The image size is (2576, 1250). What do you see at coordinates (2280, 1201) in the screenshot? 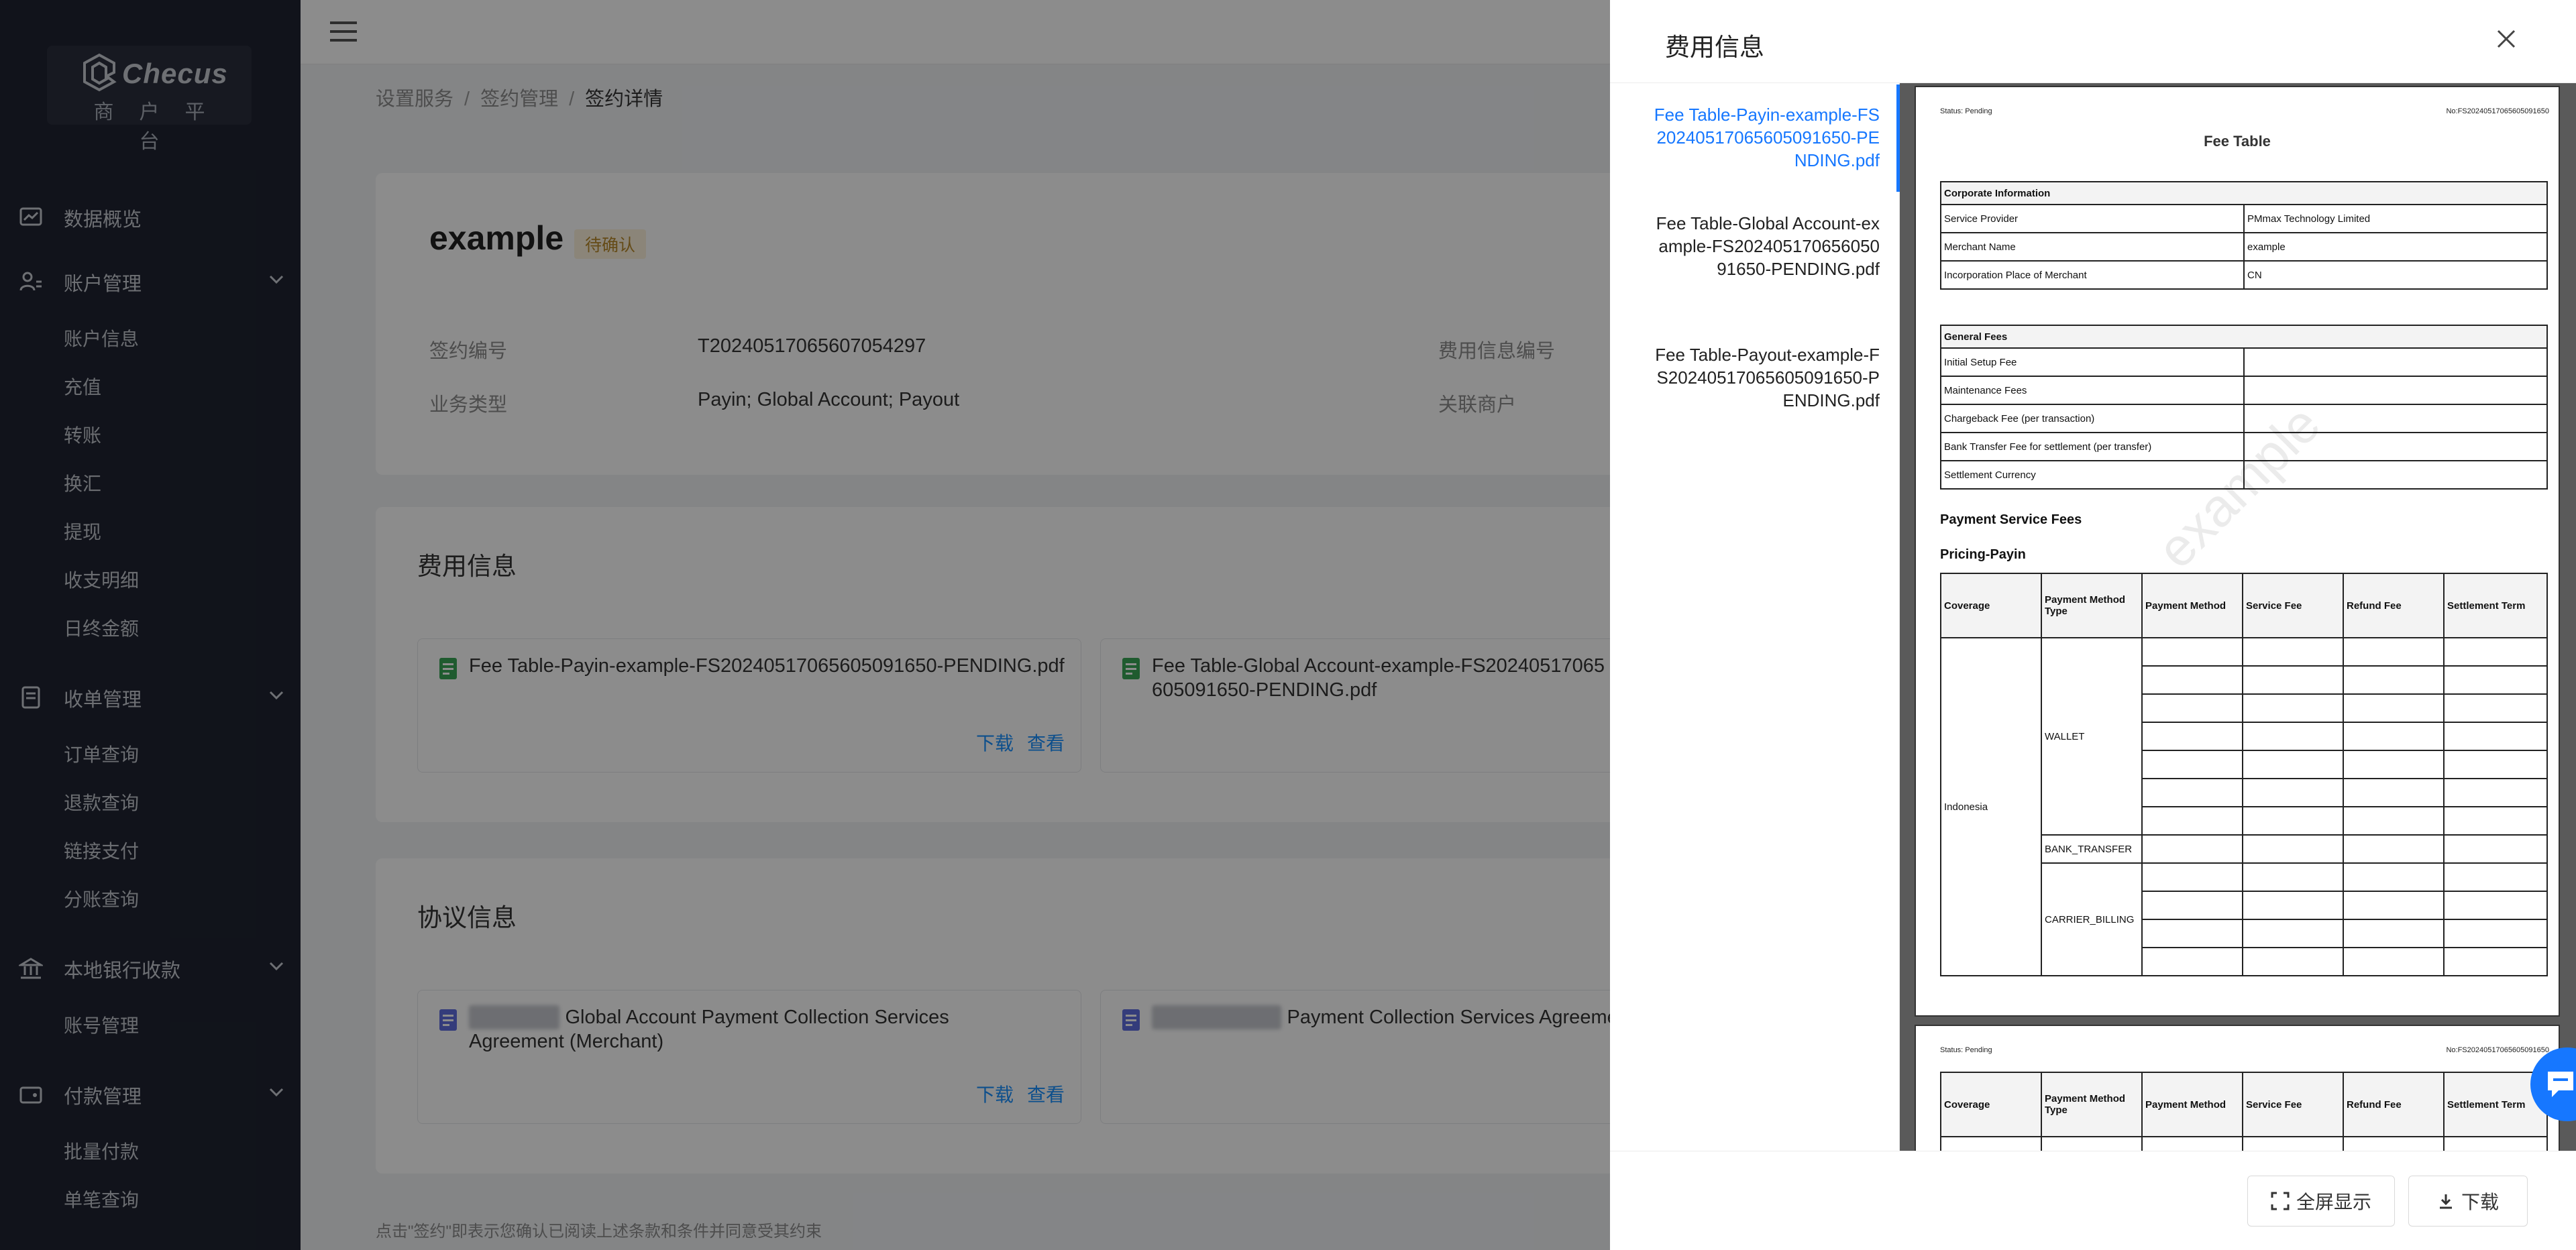
I see `expand-icon` at bounding box center [2280, 1201].